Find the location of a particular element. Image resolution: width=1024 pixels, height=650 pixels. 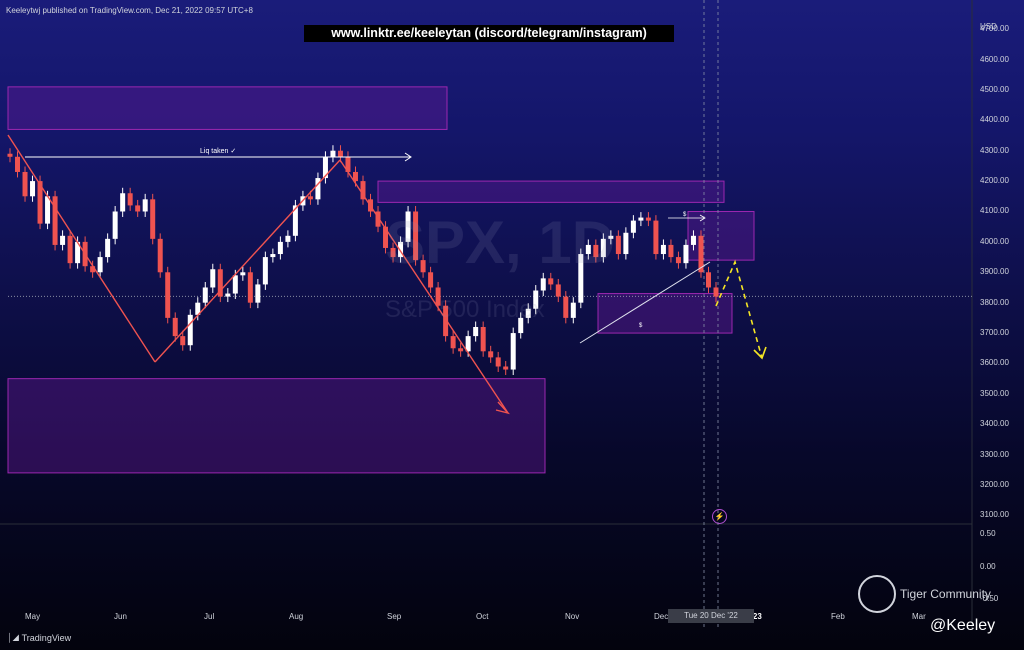

time-tick-label: Nov is located at coordinates (572, 616).